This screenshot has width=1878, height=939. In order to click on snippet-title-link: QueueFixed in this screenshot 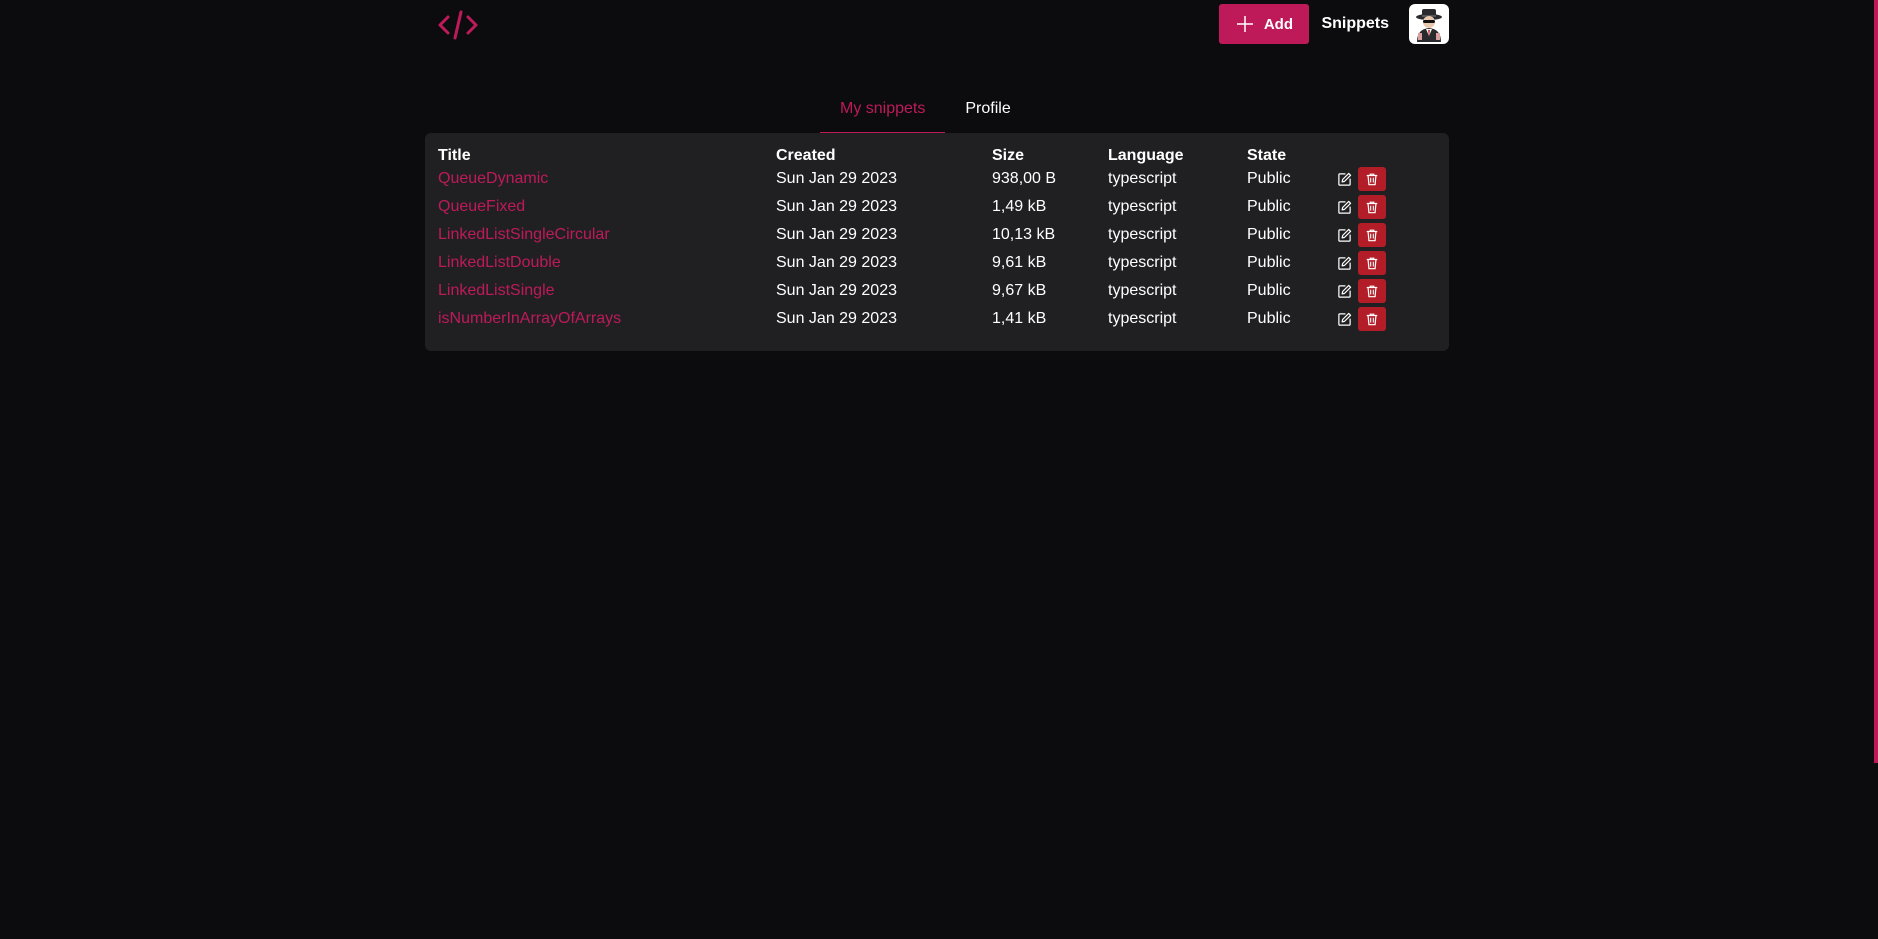, I will do `click(481, 206)`.